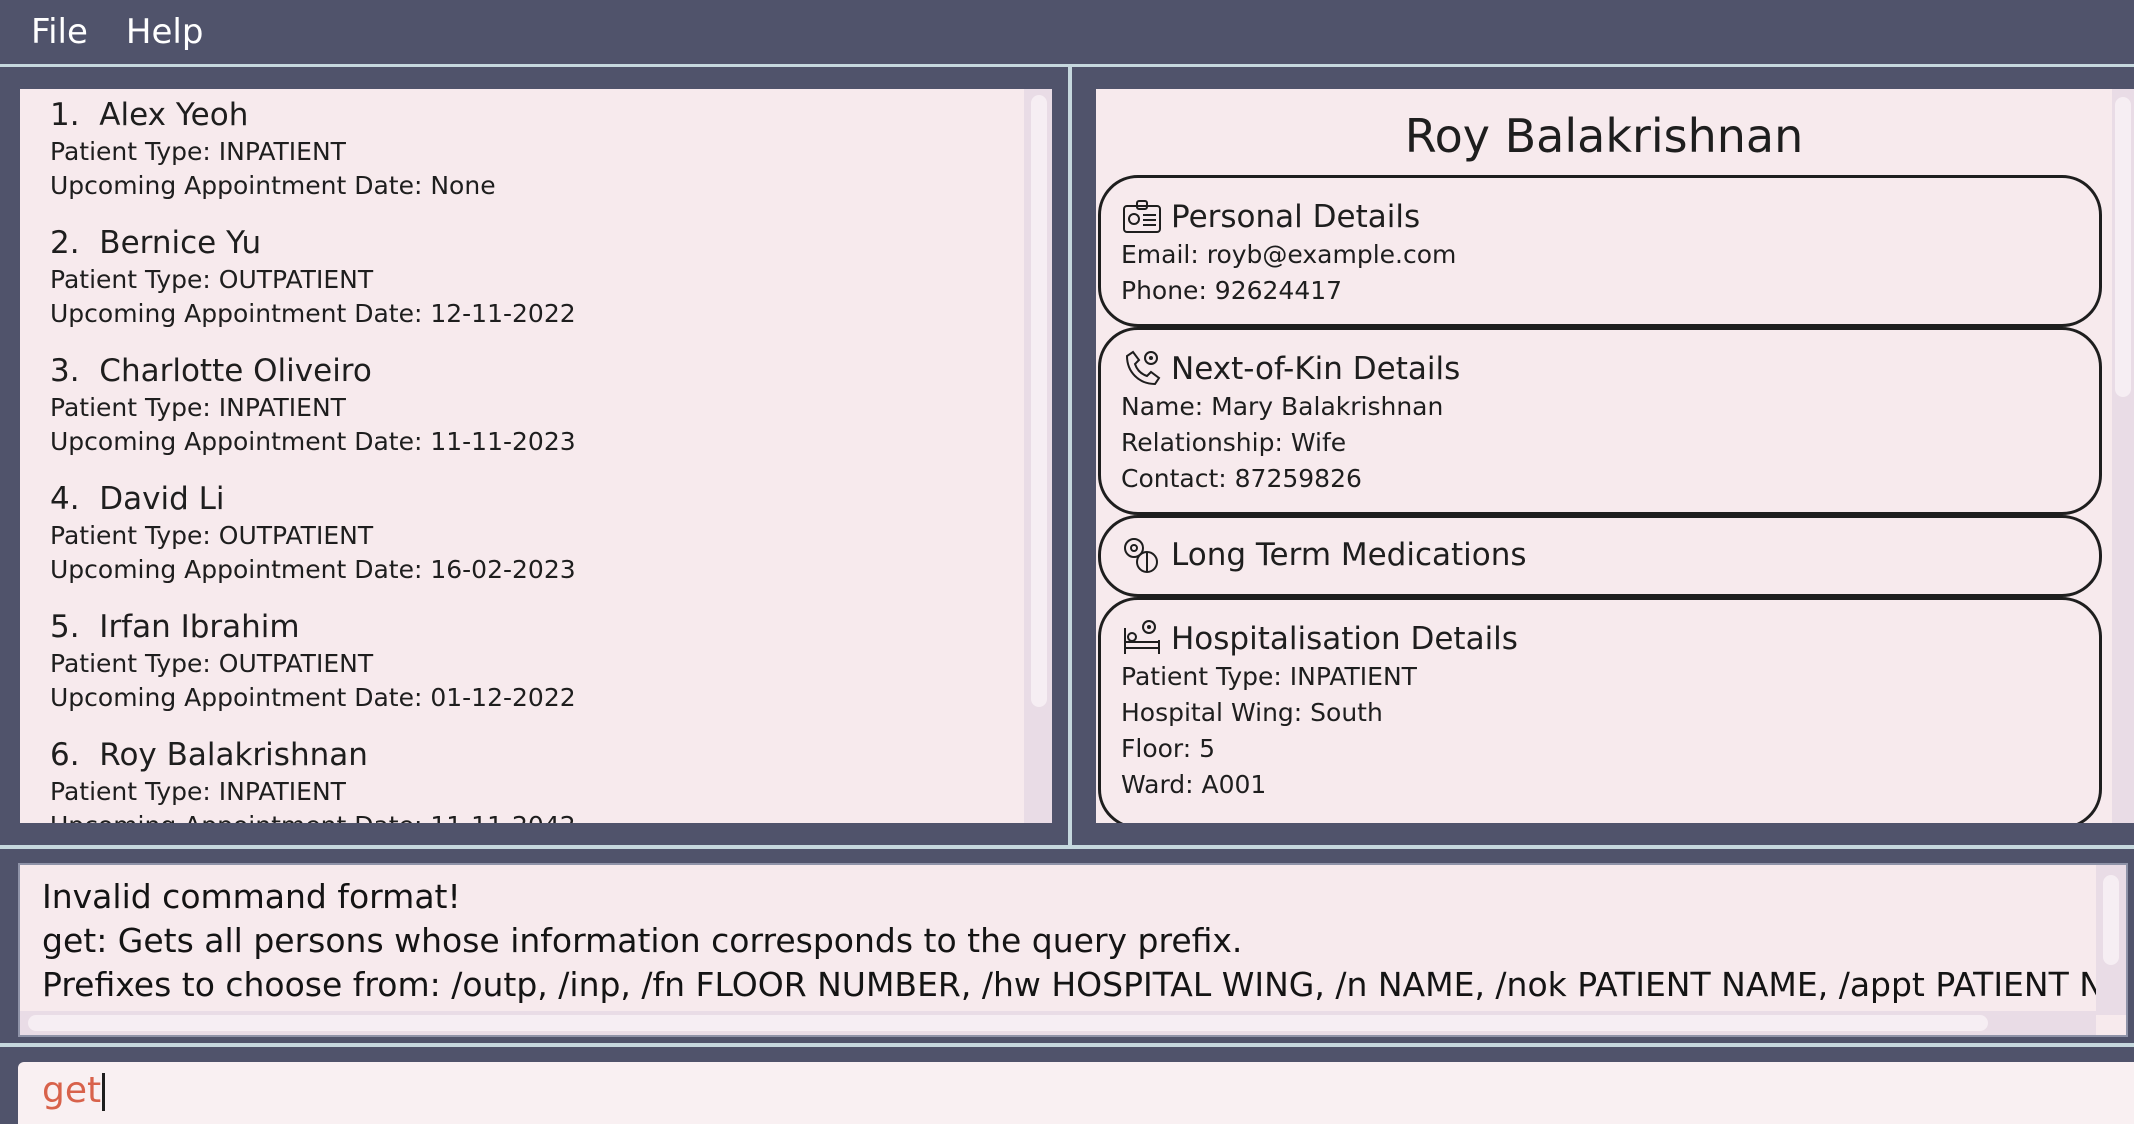 The image size is (2134, 1124). What do you see at coordinates (1142, 216) in the screenshot?
I see `id-card-icon` at bounding box center [1142, 216].